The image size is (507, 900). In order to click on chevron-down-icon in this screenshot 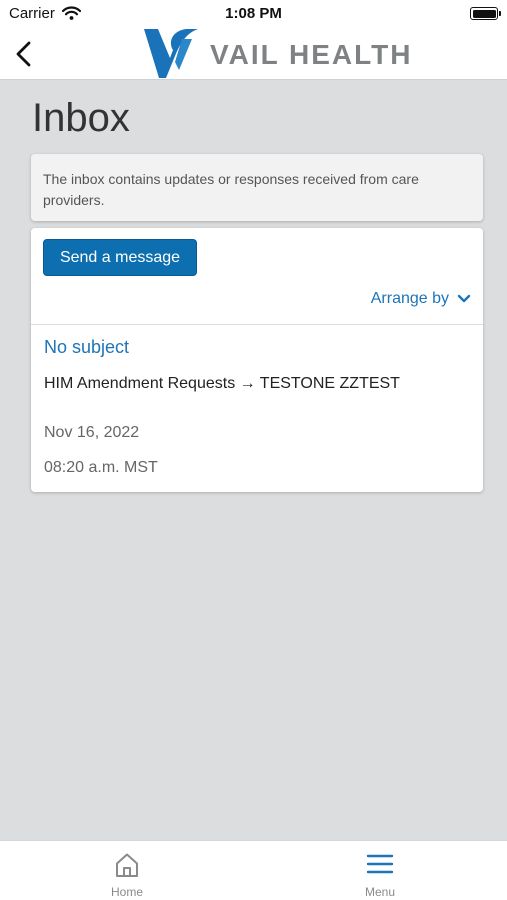, I will do `click(464, 298)`.